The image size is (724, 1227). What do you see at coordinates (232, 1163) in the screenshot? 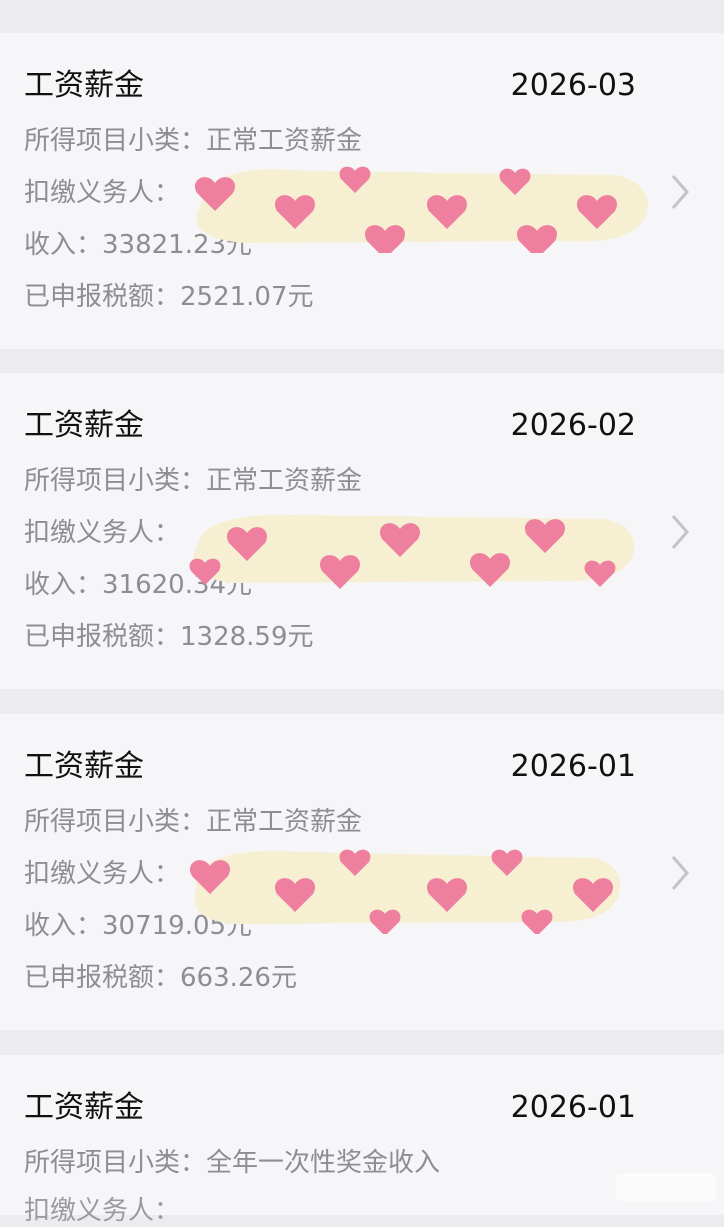
I see `subcategory-text: 所得项目小类：全年一次性奖金收入` at bounding box center [232, 1163].